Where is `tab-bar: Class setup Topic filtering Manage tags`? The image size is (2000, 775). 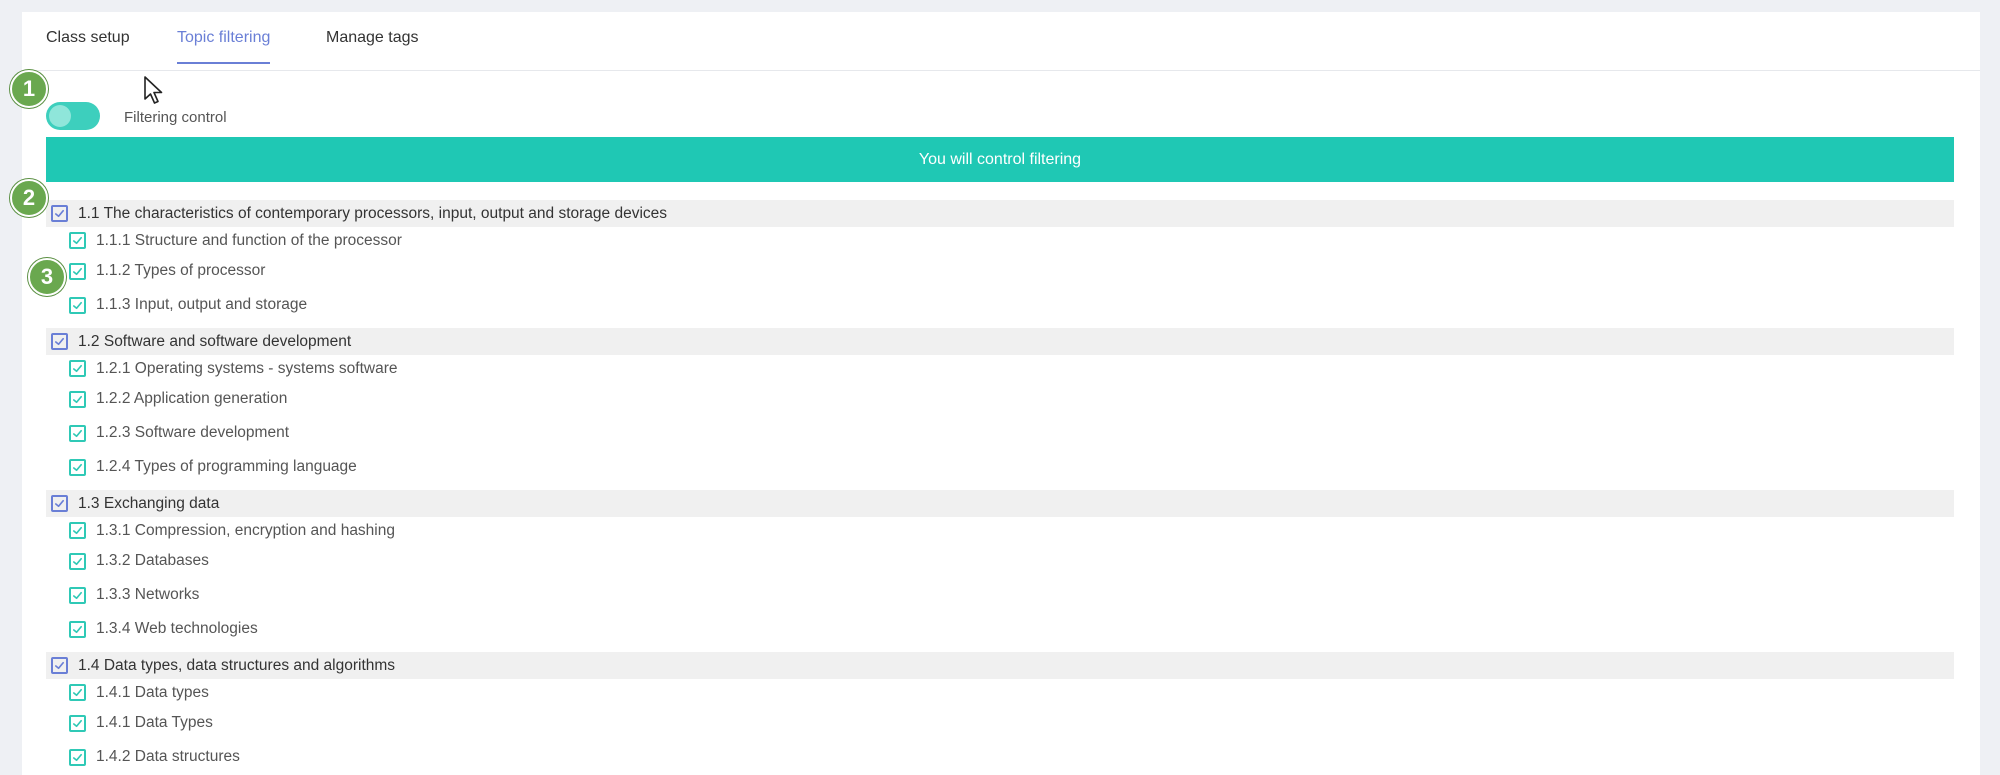
tab-bar: Class setup Topic filtering Manage tags is located at coordinates (1001, 41).